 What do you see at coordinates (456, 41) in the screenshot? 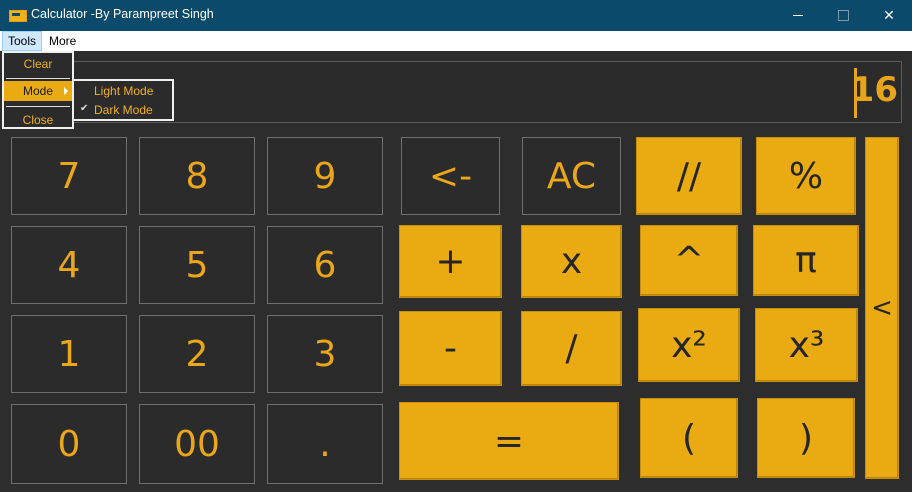
I see `menu-bar: Tools More` at bounding box center [456, 41].